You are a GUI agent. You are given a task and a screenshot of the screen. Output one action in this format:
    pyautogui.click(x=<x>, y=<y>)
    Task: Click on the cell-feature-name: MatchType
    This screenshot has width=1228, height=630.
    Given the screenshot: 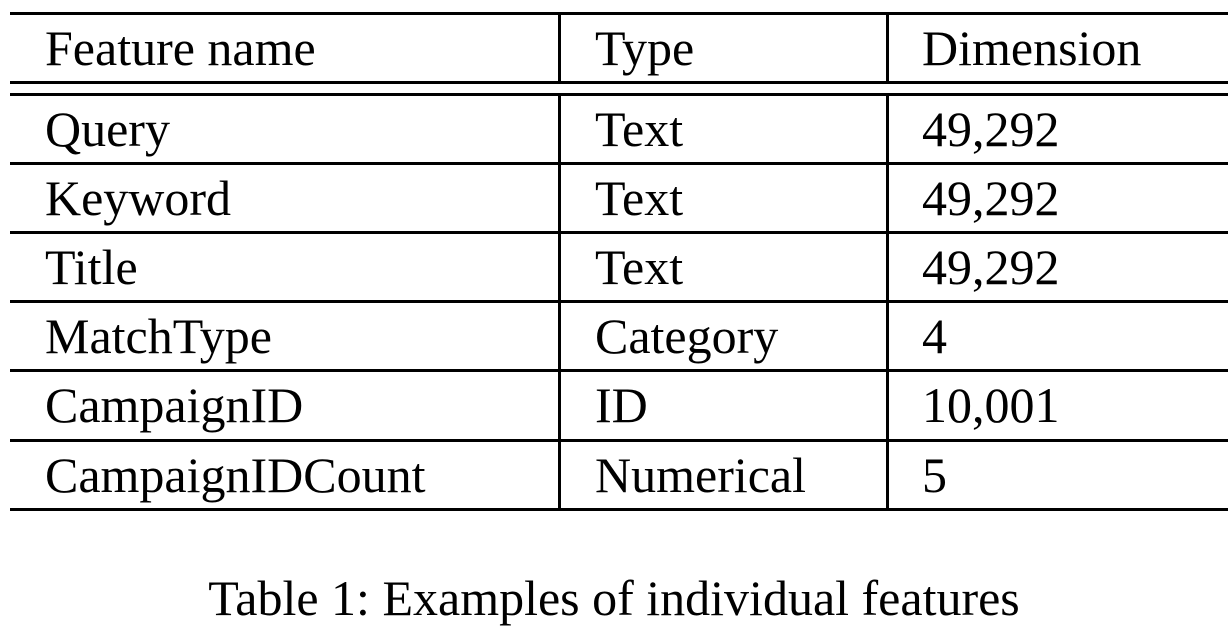 What is the action you would take?
    pyautogui.click(x=158, y=336)
    